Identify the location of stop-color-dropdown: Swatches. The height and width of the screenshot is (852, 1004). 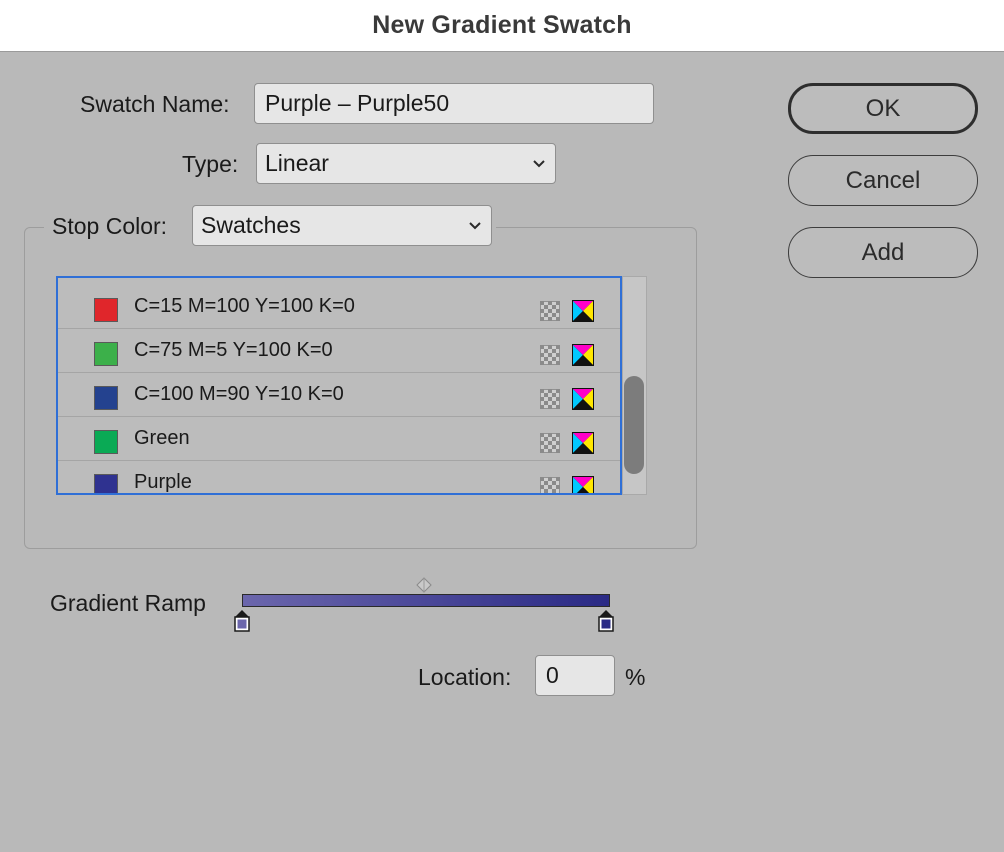
(342, 225).